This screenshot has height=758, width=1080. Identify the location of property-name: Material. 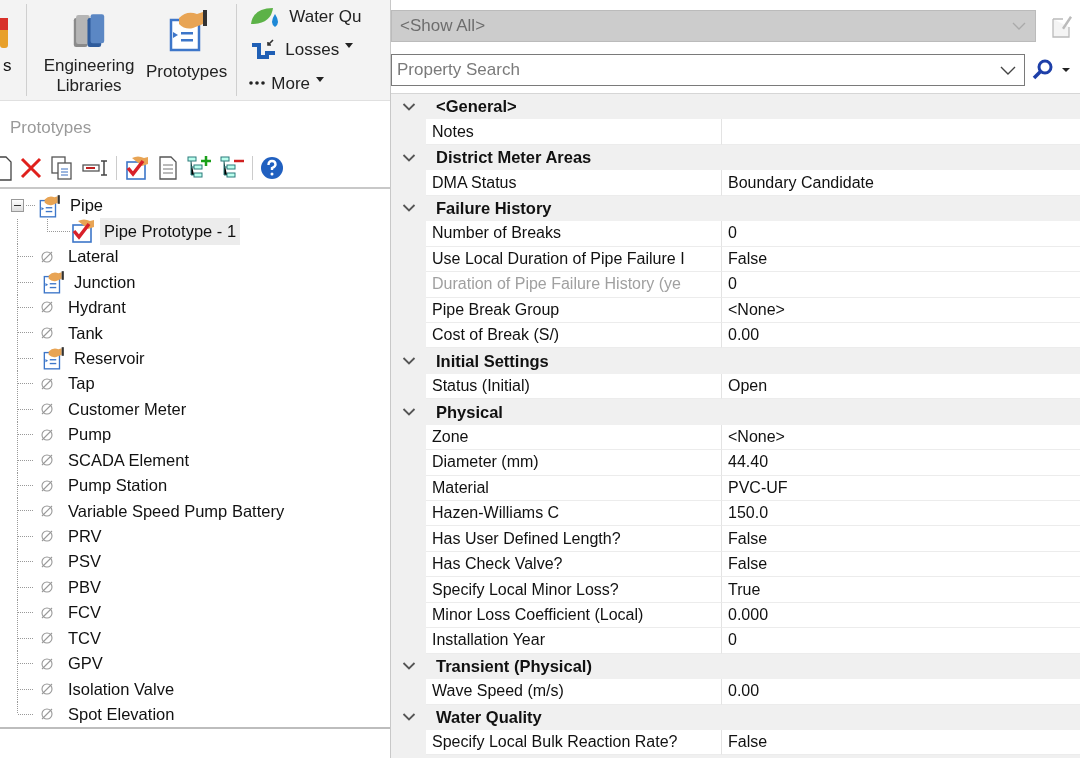
(574, 488).